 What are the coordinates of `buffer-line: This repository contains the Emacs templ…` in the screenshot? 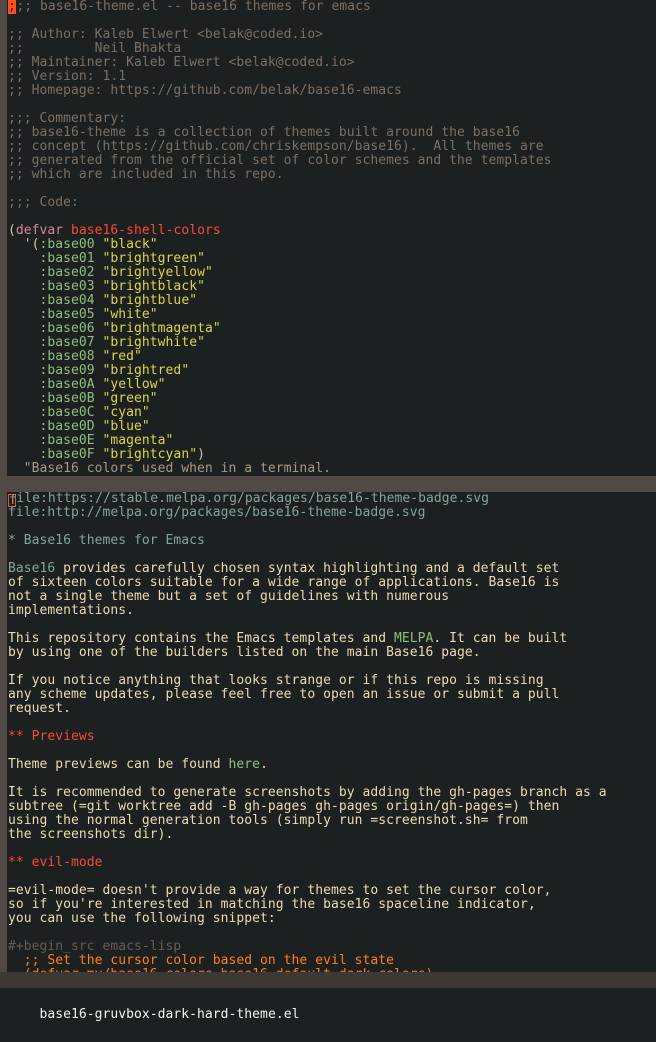 It's located at (332, 639).